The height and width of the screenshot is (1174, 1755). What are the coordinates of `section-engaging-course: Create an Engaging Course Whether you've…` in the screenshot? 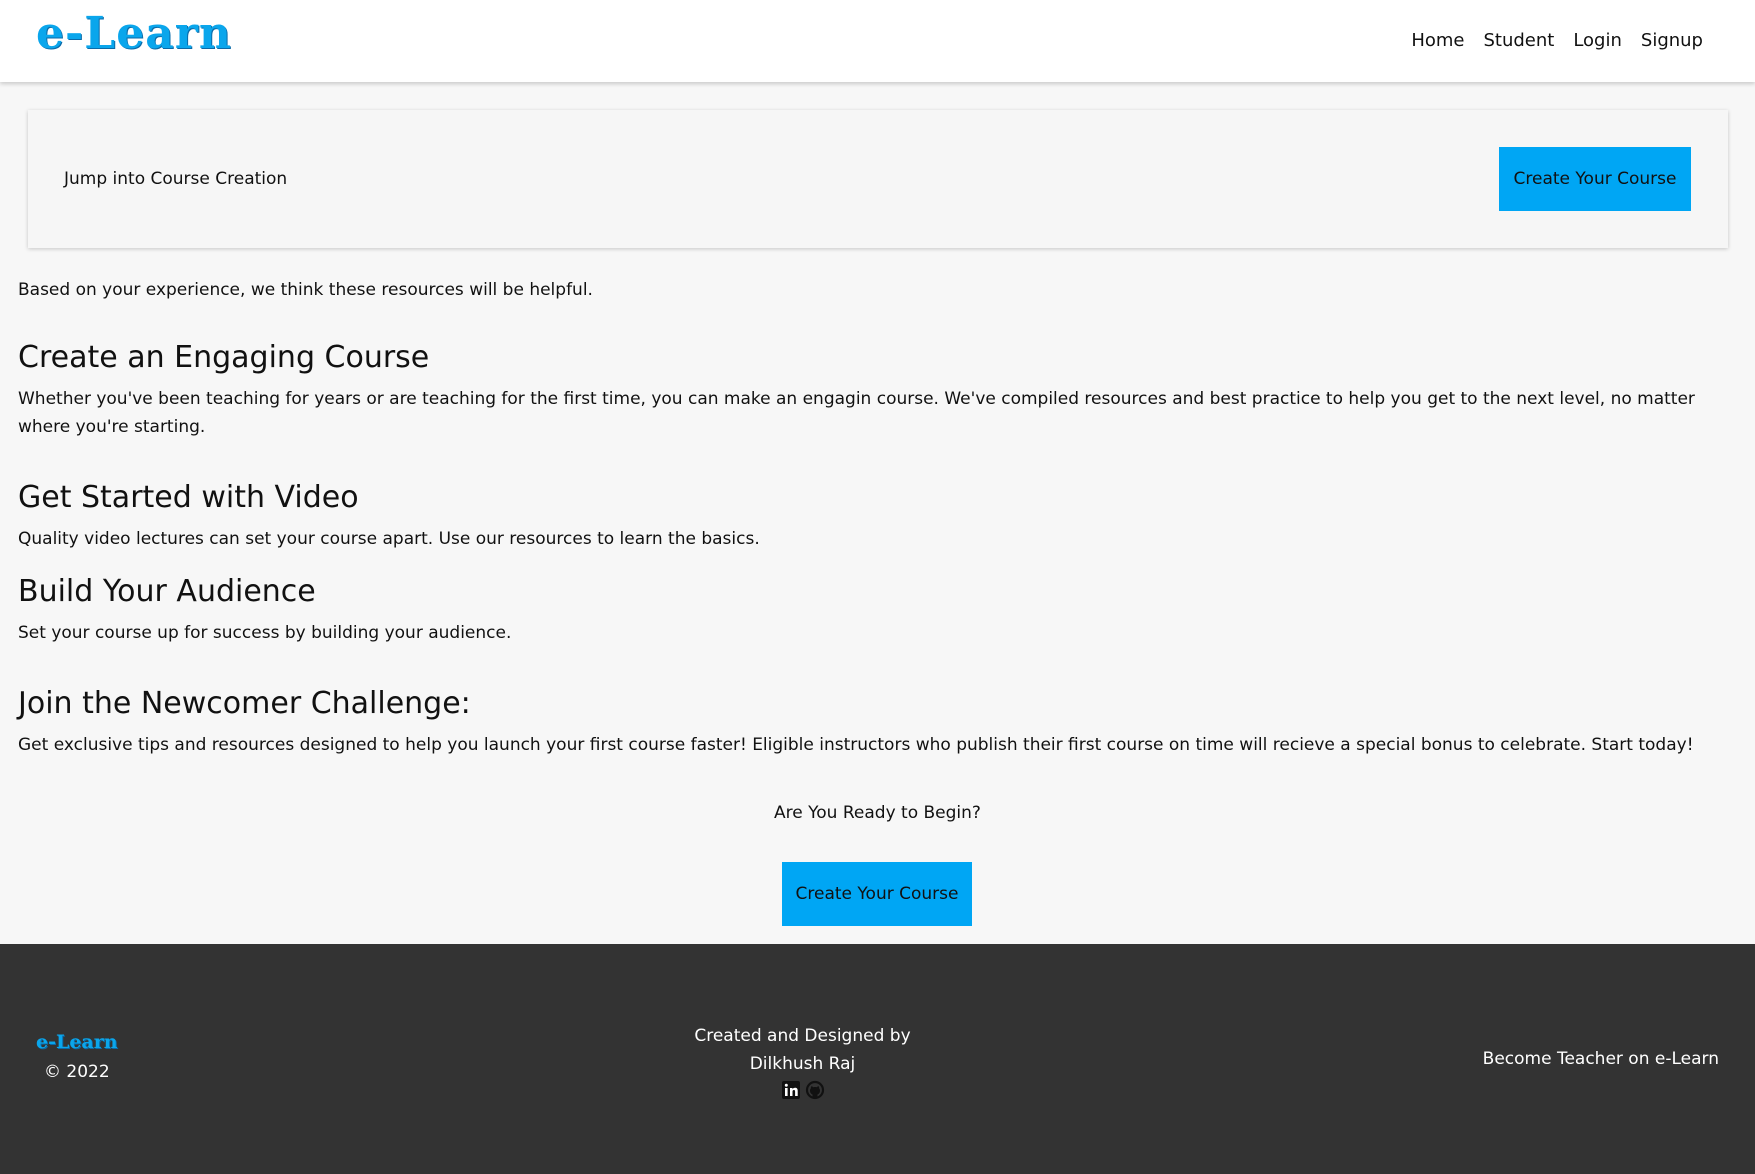 It's located at (868, 390).